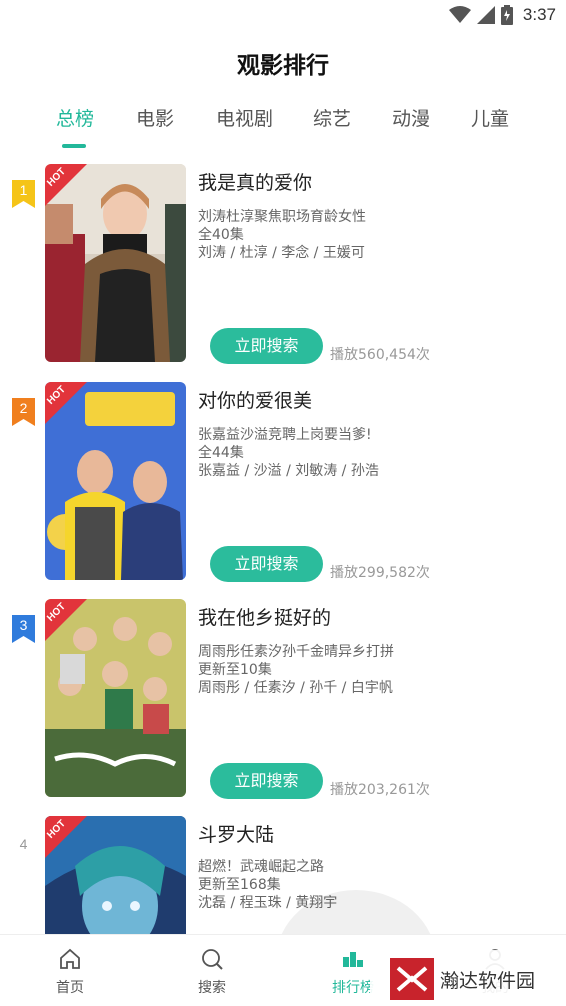 Image resolution: width=566 pixels, height=1006 pixels. What do you see at coordinates (221, 453) in the screenshot?
I see `item-episodes: 全44集` at bounding box center [221, 453].